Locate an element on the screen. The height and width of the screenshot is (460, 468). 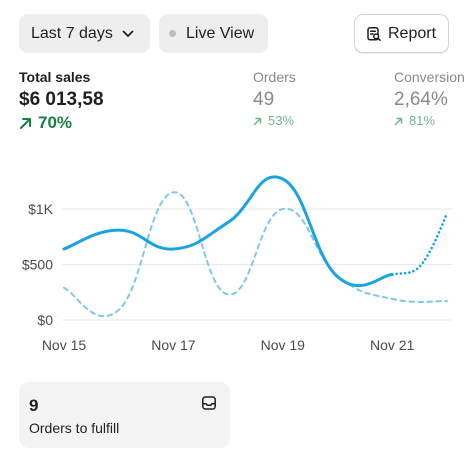
metric-change-value: 53% is located at coordinates (281, 120).